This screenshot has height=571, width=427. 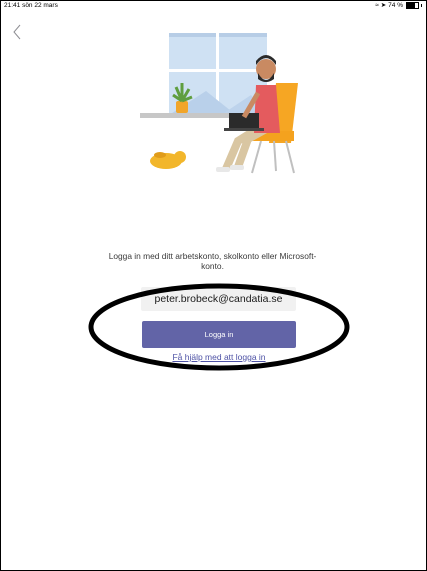 I want to click on chevron-left-icon, so click(x=17, y=32).